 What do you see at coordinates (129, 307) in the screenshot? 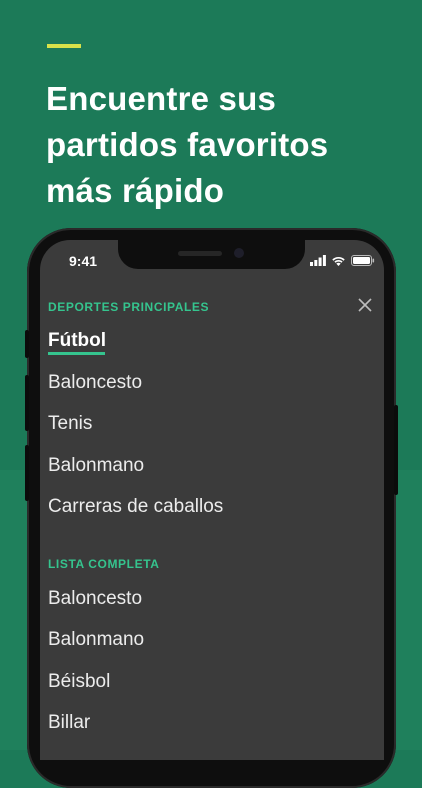
I see `section-title-main-sports: DEPORTES PRINCIPALES` at bounding box center [129, 307].